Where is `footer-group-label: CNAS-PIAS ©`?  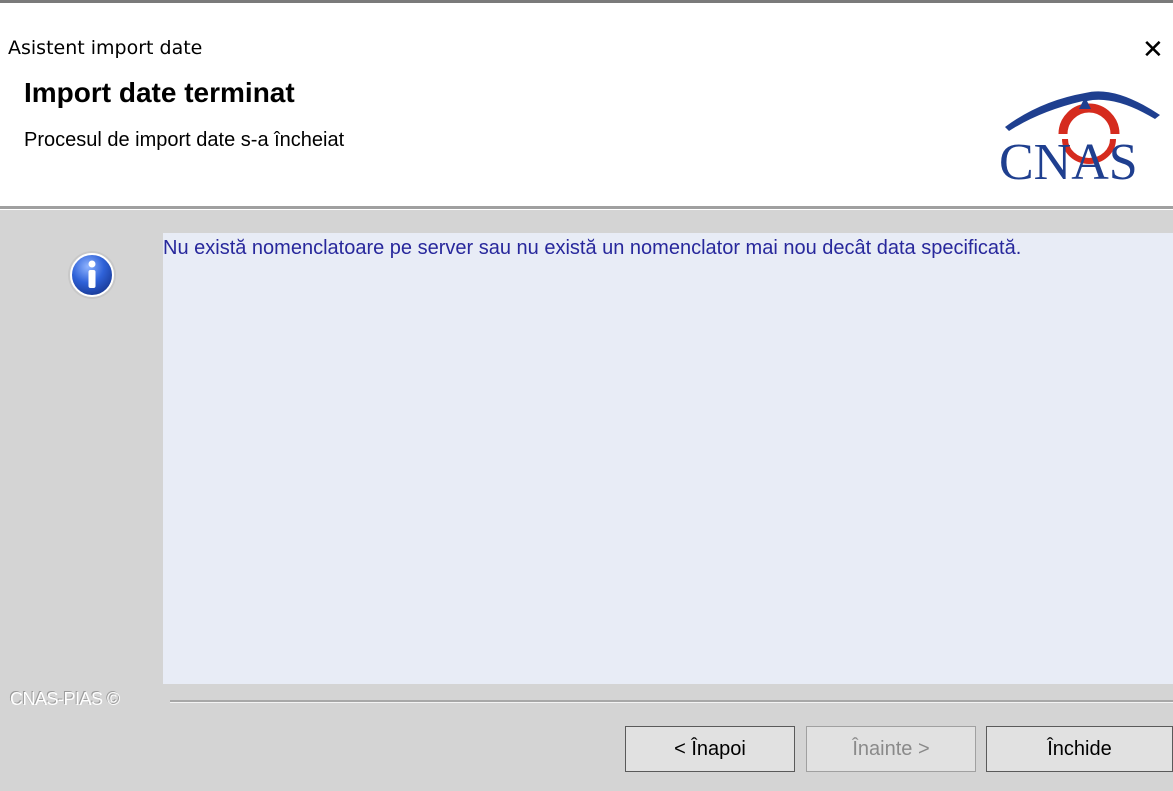
footer-group-label: CNAS-PIAS © is located at coordinates (65, 699).